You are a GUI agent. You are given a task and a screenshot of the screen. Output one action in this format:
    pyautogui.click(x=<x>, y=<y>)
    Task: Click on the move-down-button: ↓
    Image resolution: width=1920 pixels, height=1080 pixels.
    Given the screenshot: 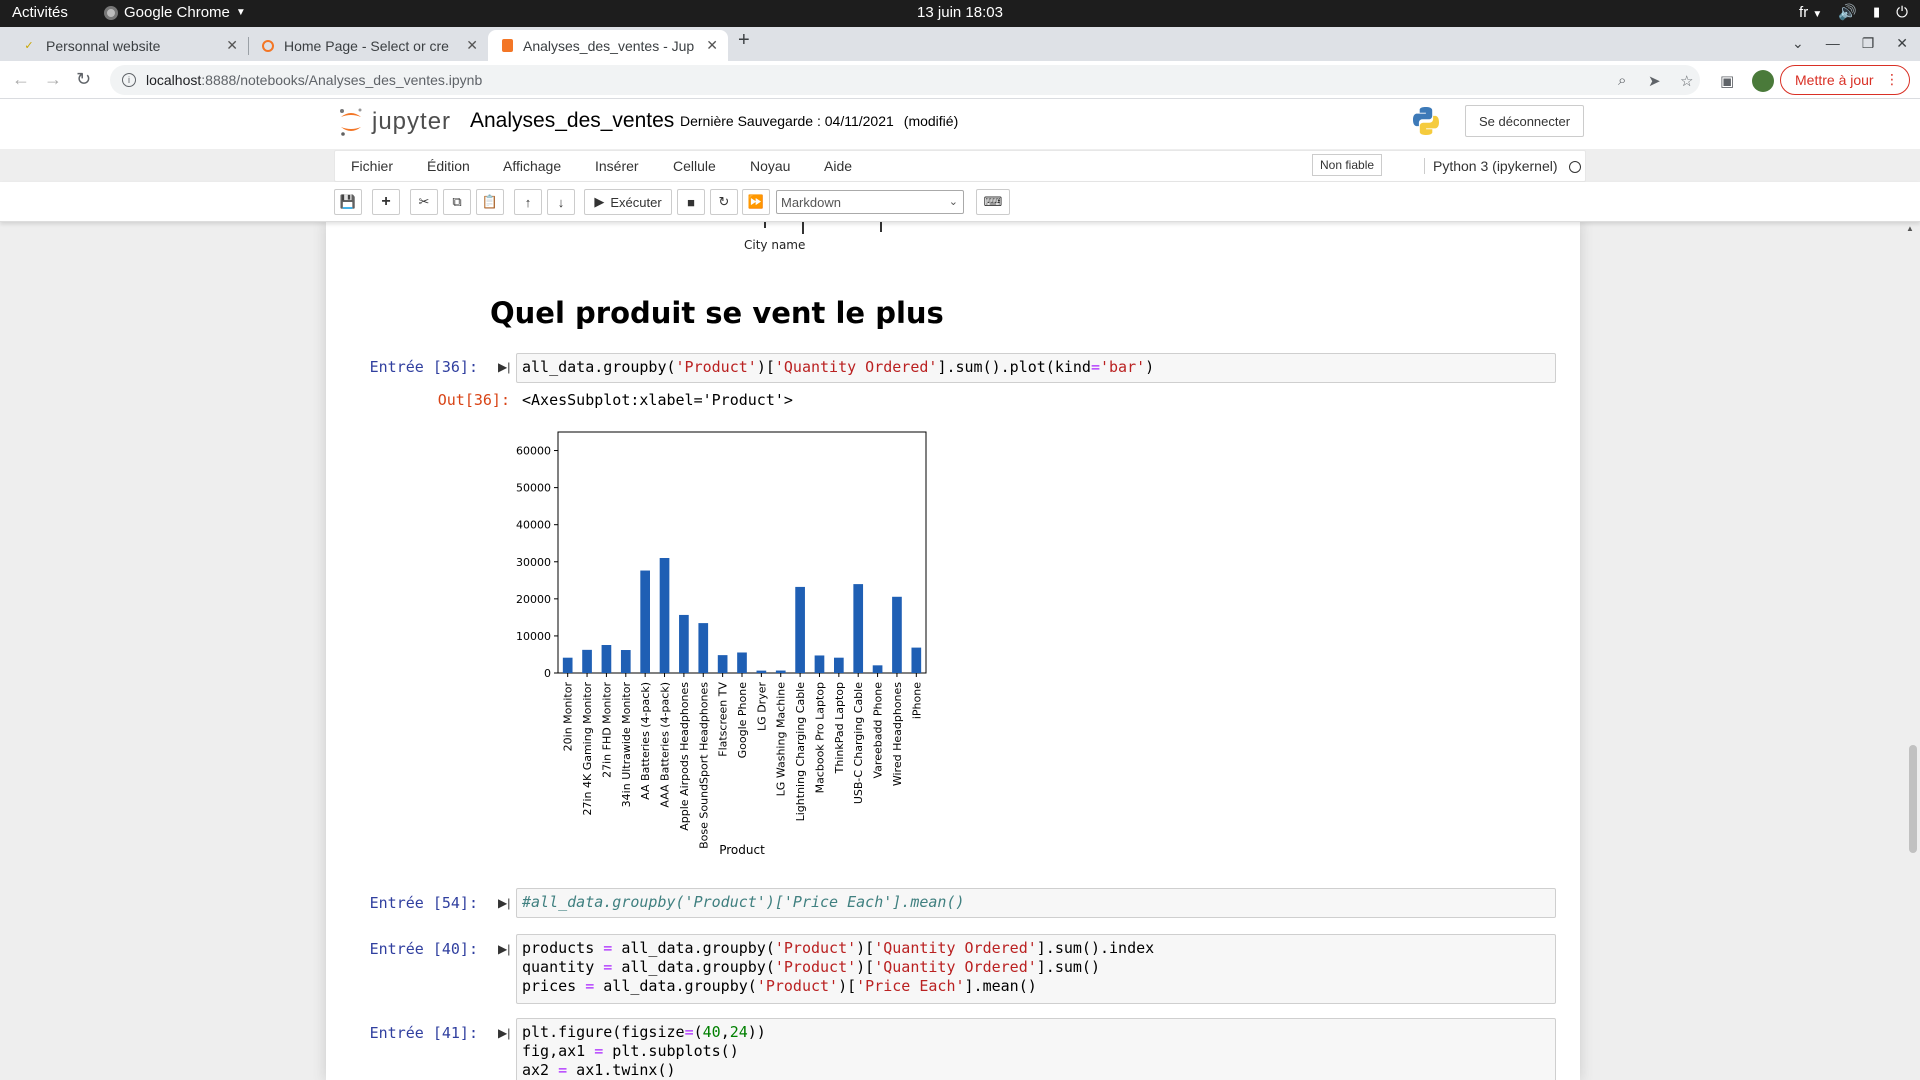 What is the action you would take?
    pyautogui.click(x=561, y=202)
    